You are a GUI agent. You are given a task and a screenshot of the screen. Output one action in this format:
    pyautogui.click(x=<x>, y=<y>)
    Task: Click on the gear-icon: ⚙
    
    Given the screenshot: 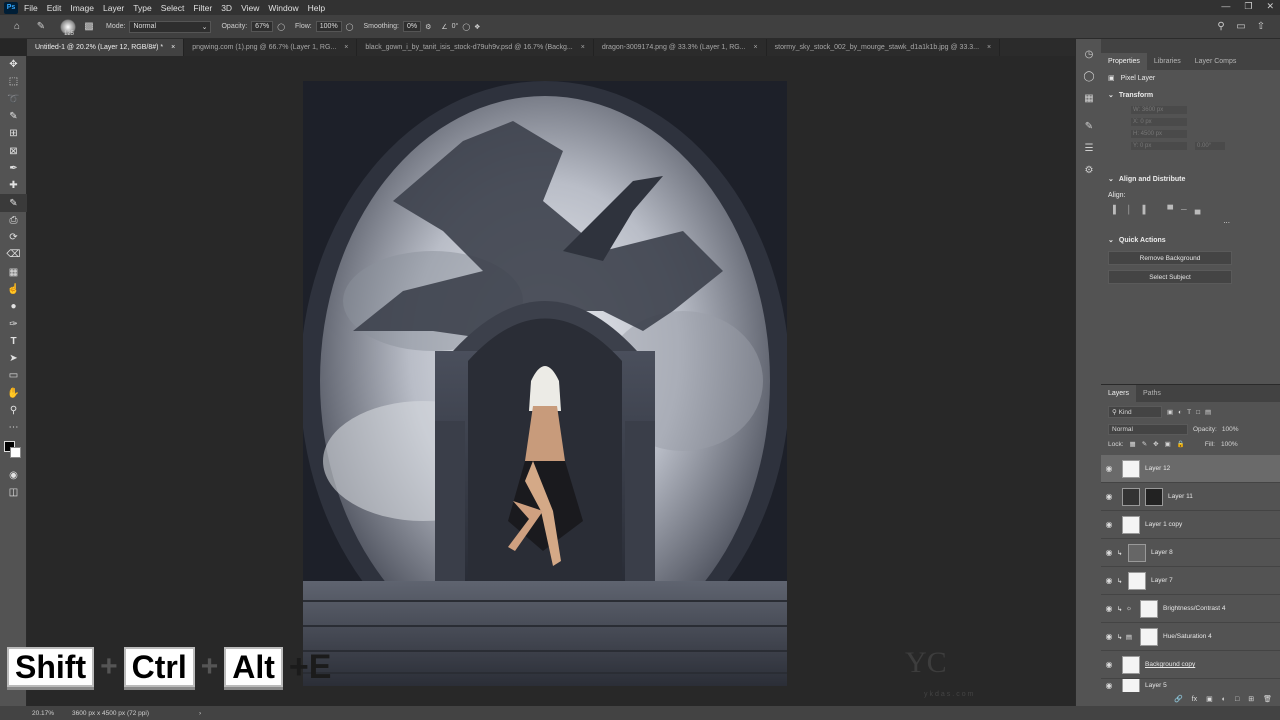 What is the action you would take?
    pyautogui.click(x=428, y=27)
    